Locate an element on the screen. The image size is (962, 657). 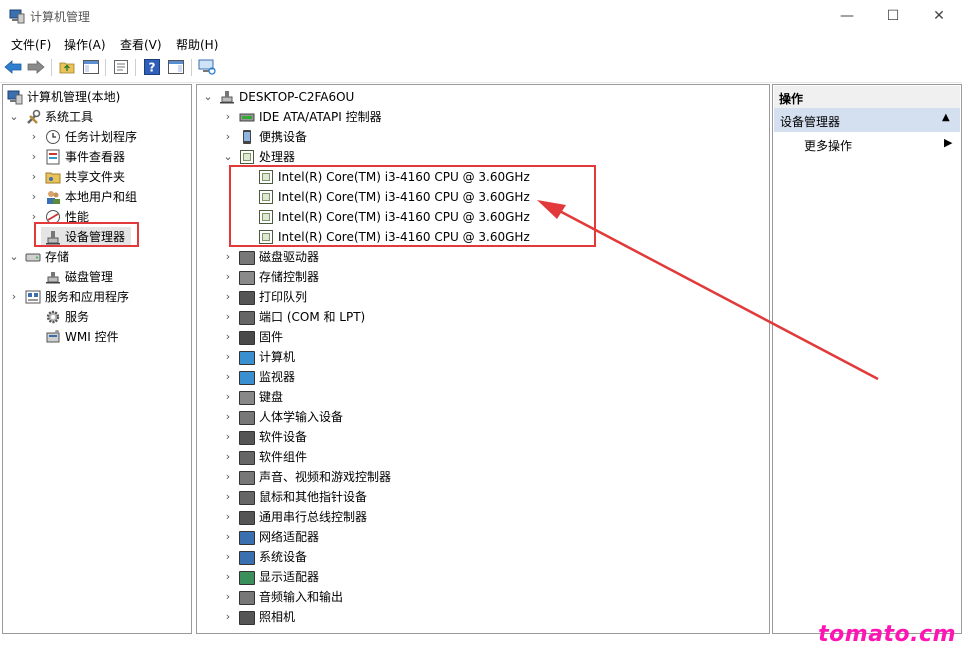
annotation-arrow-layer is located at coordinates (708, 290).